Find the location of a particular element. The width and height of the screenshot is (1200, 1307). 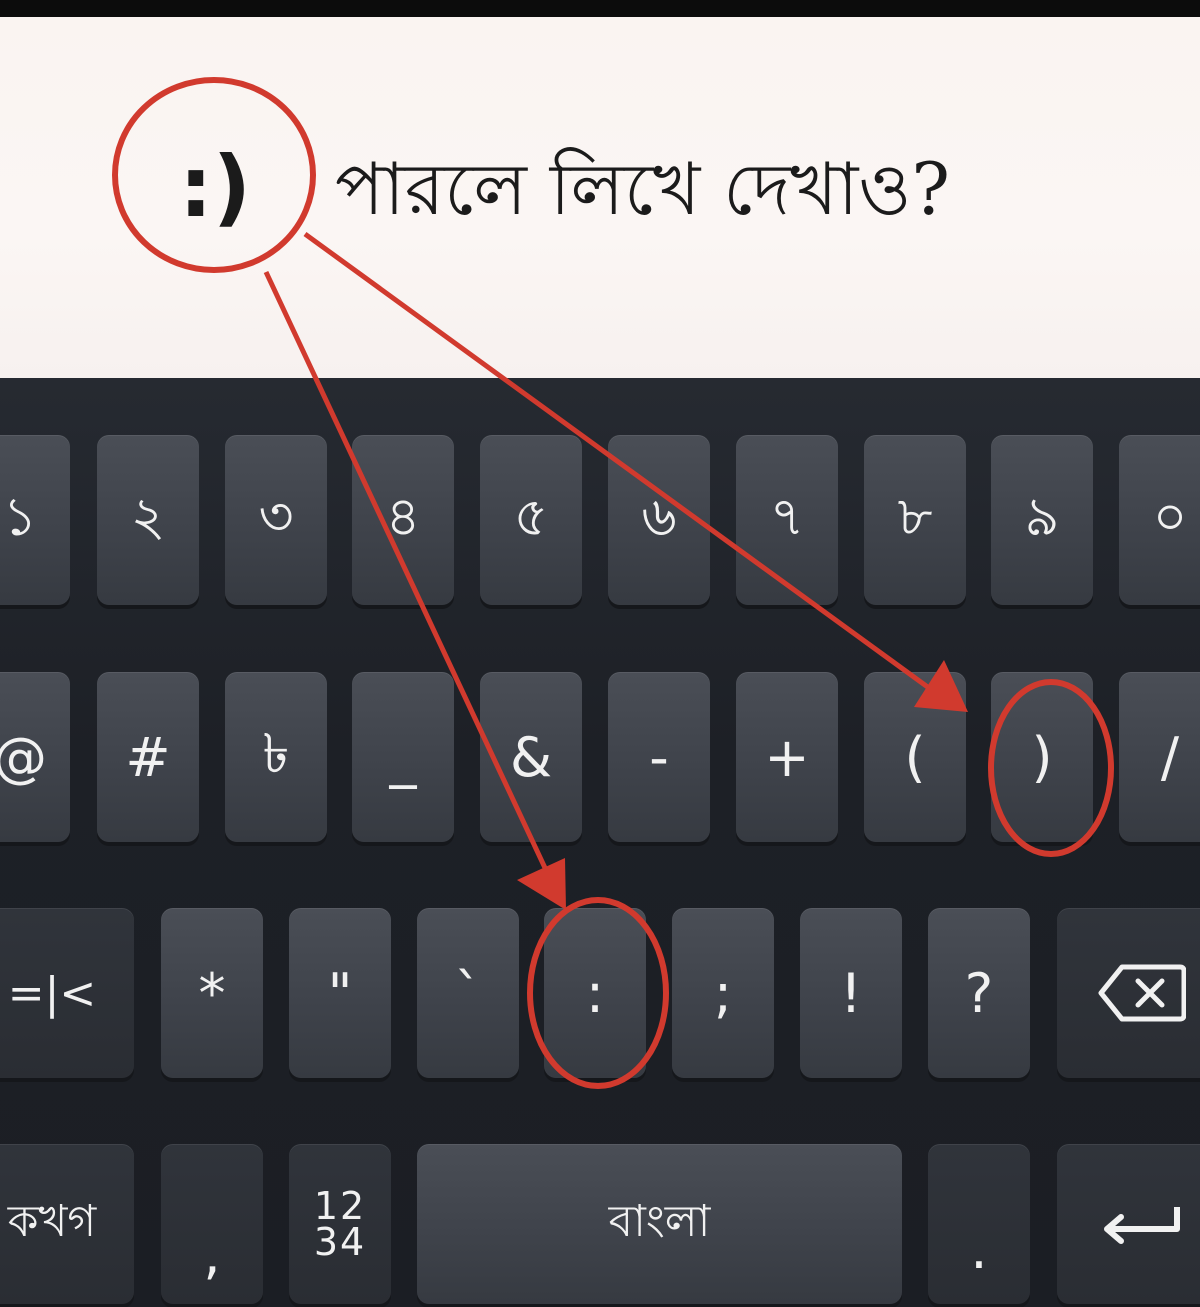

key-ampersand: & is located at coordinates (531, 757).